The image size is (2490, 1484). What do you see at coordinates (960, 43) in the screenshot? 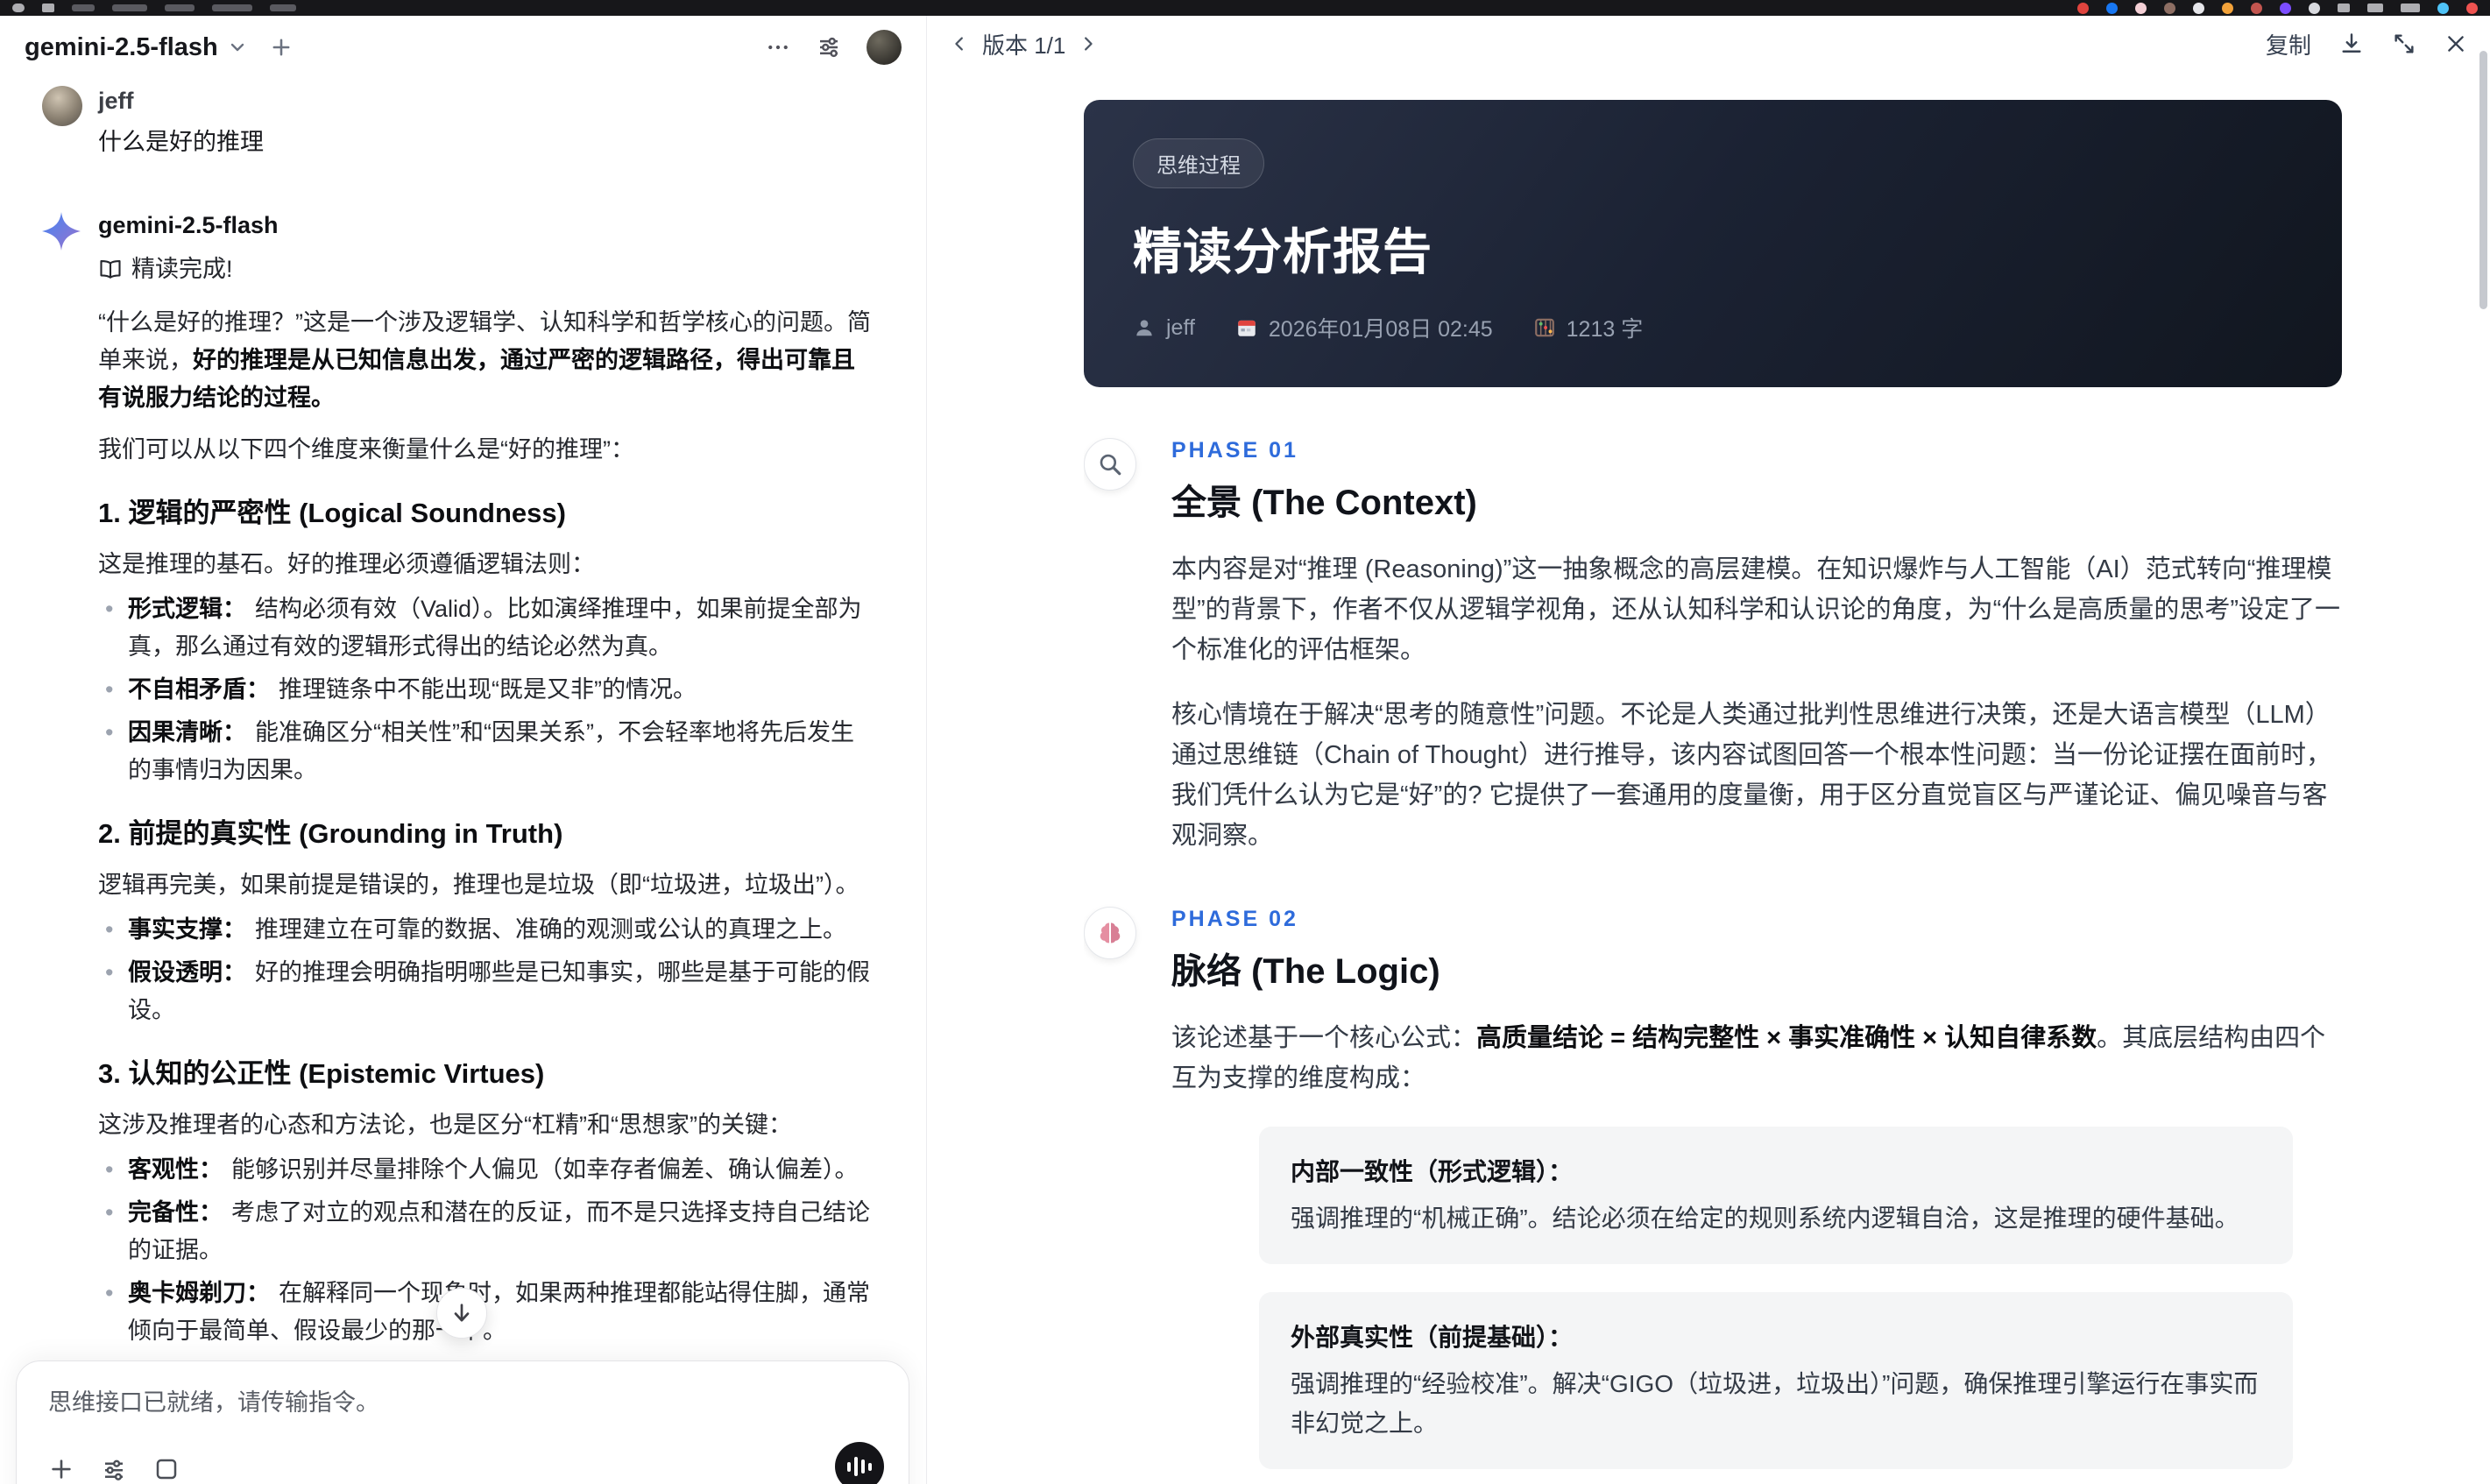
I see `version-prev-button` at bounding box center [960, 43].